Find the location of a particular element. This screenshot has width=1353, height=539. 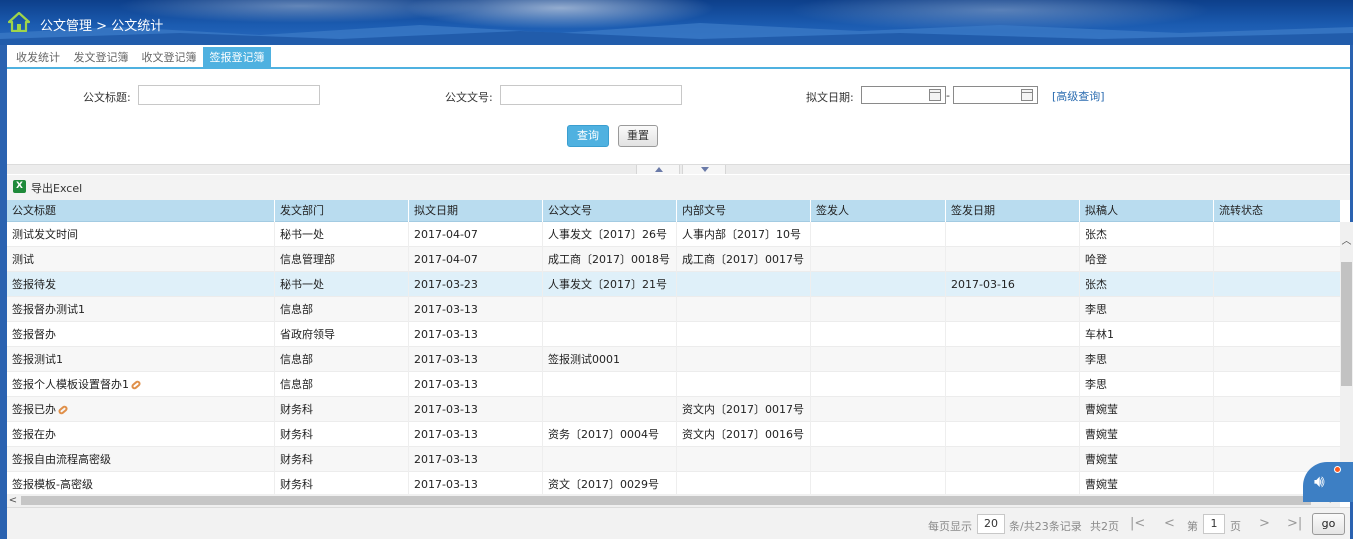

advanced-search-link: [高级查询] is located at coordinates (1078, 96).